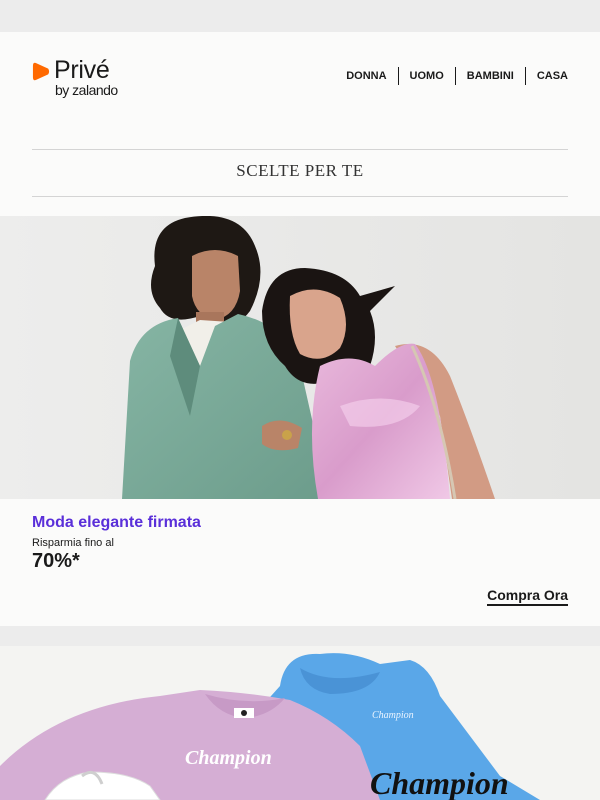  Describe the element at coordinates (439, 782) in the screenshot. I see `champion-logo: Champion` at that location.